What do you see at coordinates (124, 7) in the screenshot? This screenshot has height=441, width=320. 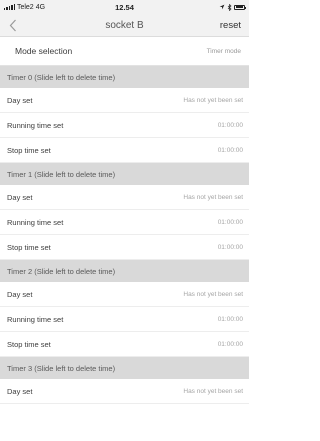 I see `status-bar: Tele2 4G 12.54` at bounding box center [124, 7].